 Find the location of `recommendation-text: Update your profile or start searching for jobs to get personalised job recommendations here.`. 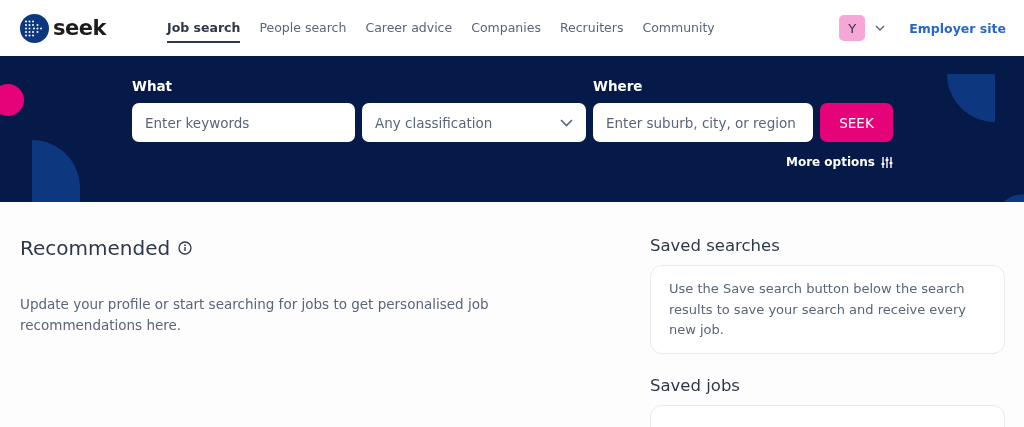

recommendation-text: Update your profile or start searching for jobs to get personalised job recommendations here. is located at coordinates (255, 315).